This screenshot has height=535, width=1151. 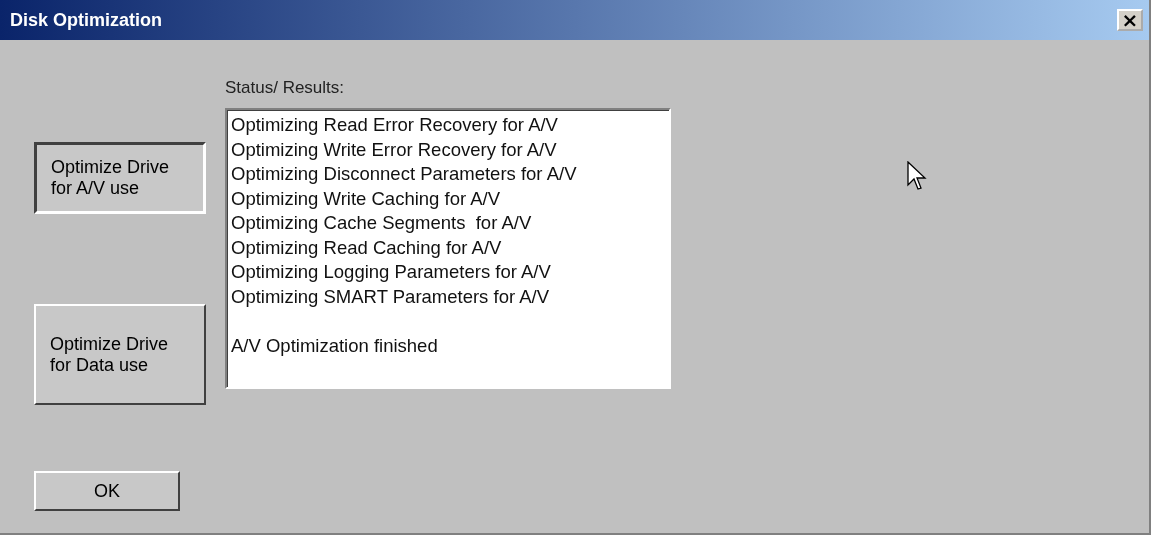 I want to click on mouse-pointer-icon, so click(x=917, y=177).